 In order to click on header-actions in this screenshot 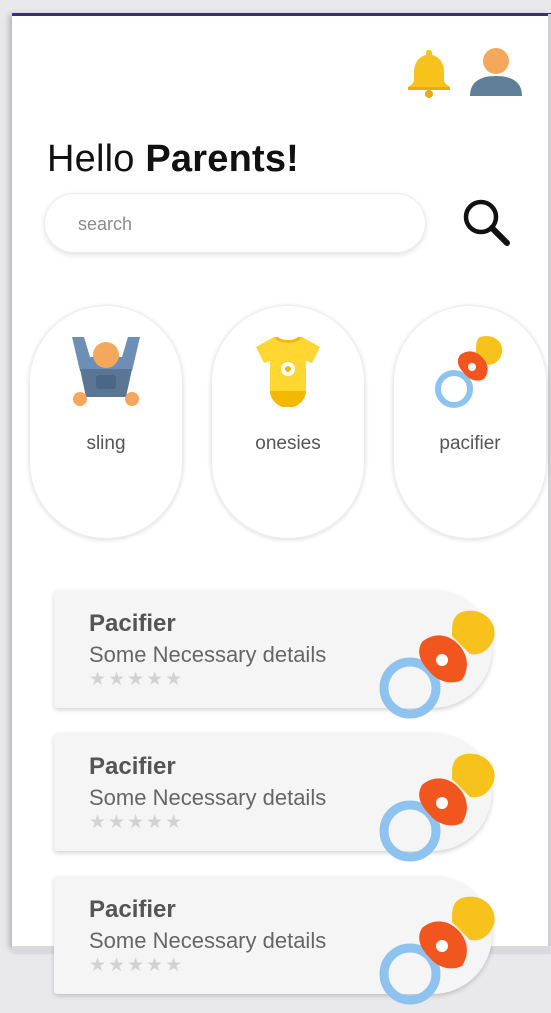, I will do `click(463, 72)`.